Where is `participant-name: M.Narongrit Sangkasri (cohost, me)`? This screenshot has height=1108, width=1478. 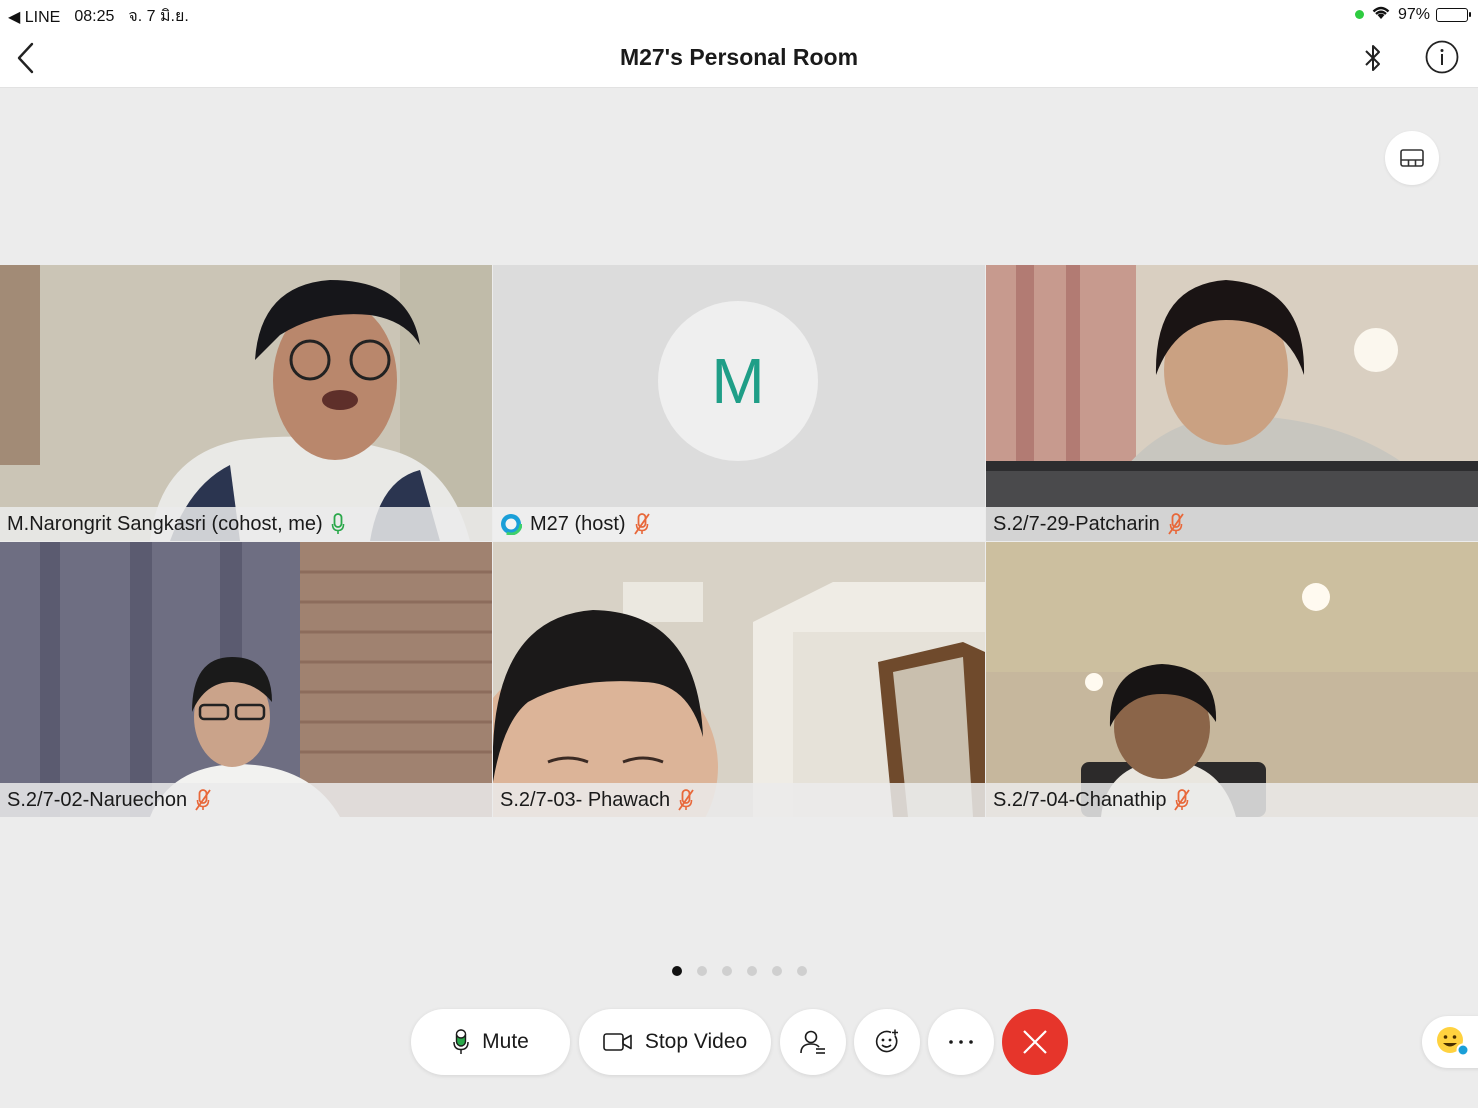 participant-name: M.Narongrit Sangkasri (cohost, me) is located at coordinates (165, 523).